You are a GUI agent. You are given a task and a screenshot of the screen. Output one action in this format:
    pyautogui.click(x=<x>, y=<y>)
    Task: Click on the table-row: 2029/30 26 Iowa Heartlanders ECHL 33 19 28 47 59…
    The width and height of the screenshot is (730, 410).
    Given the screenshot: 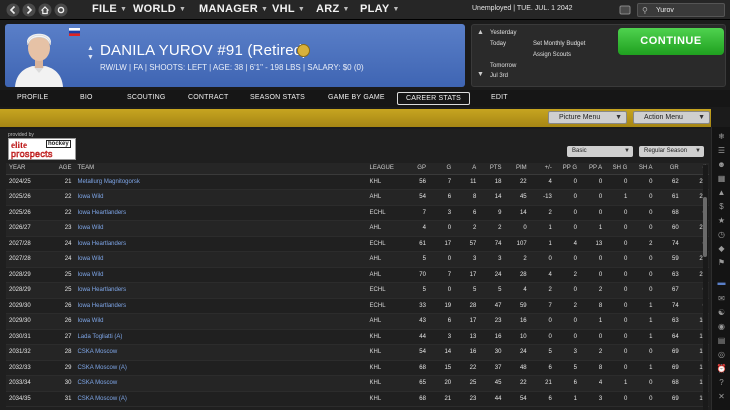 What is the action you would take?
    pyautogui.click(x=357, y=306)
    